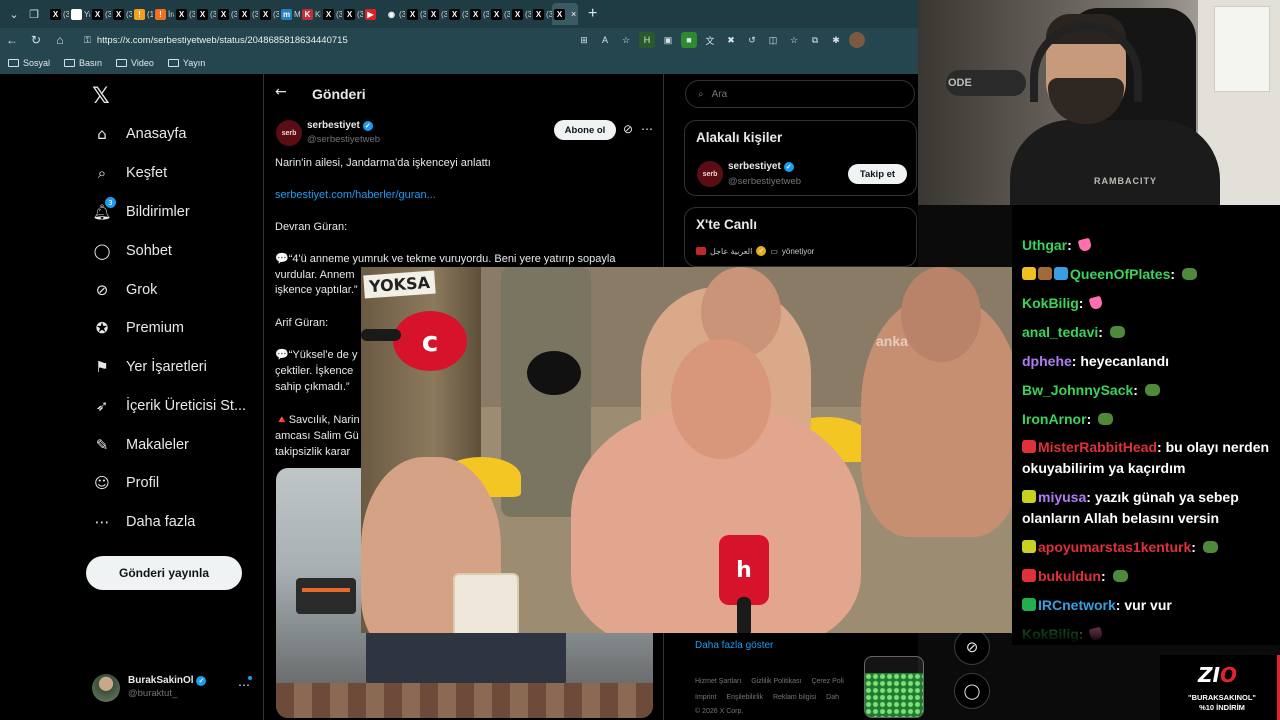 The image size is (1280, 720). Describe the element at coordinates (36, 40) in the screenshot. I see `reload-icon: ↻` at that location.